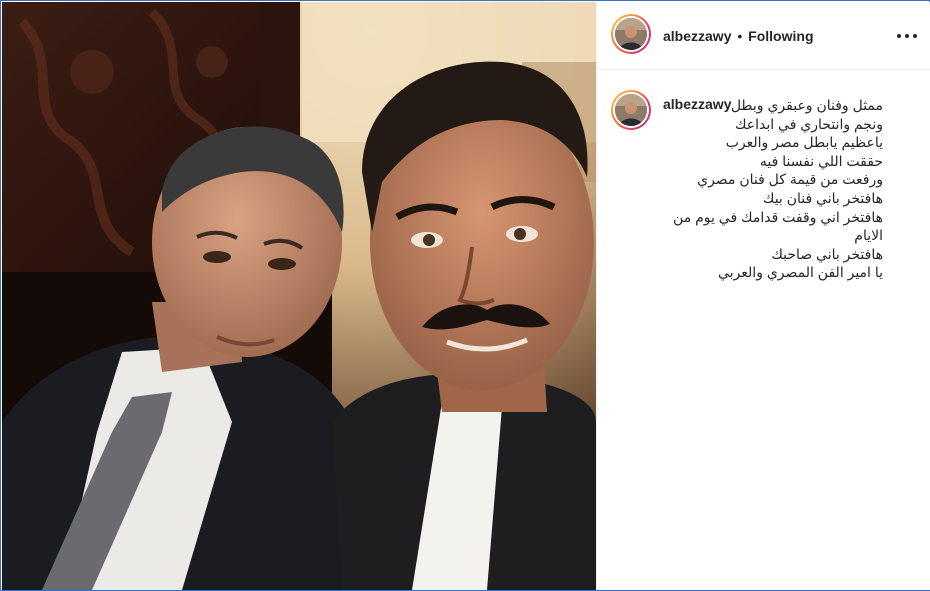 This screenshot has width=930, height=591. I want to click on caption-line: هافتخر باني صاحبك, so click(827, 253).